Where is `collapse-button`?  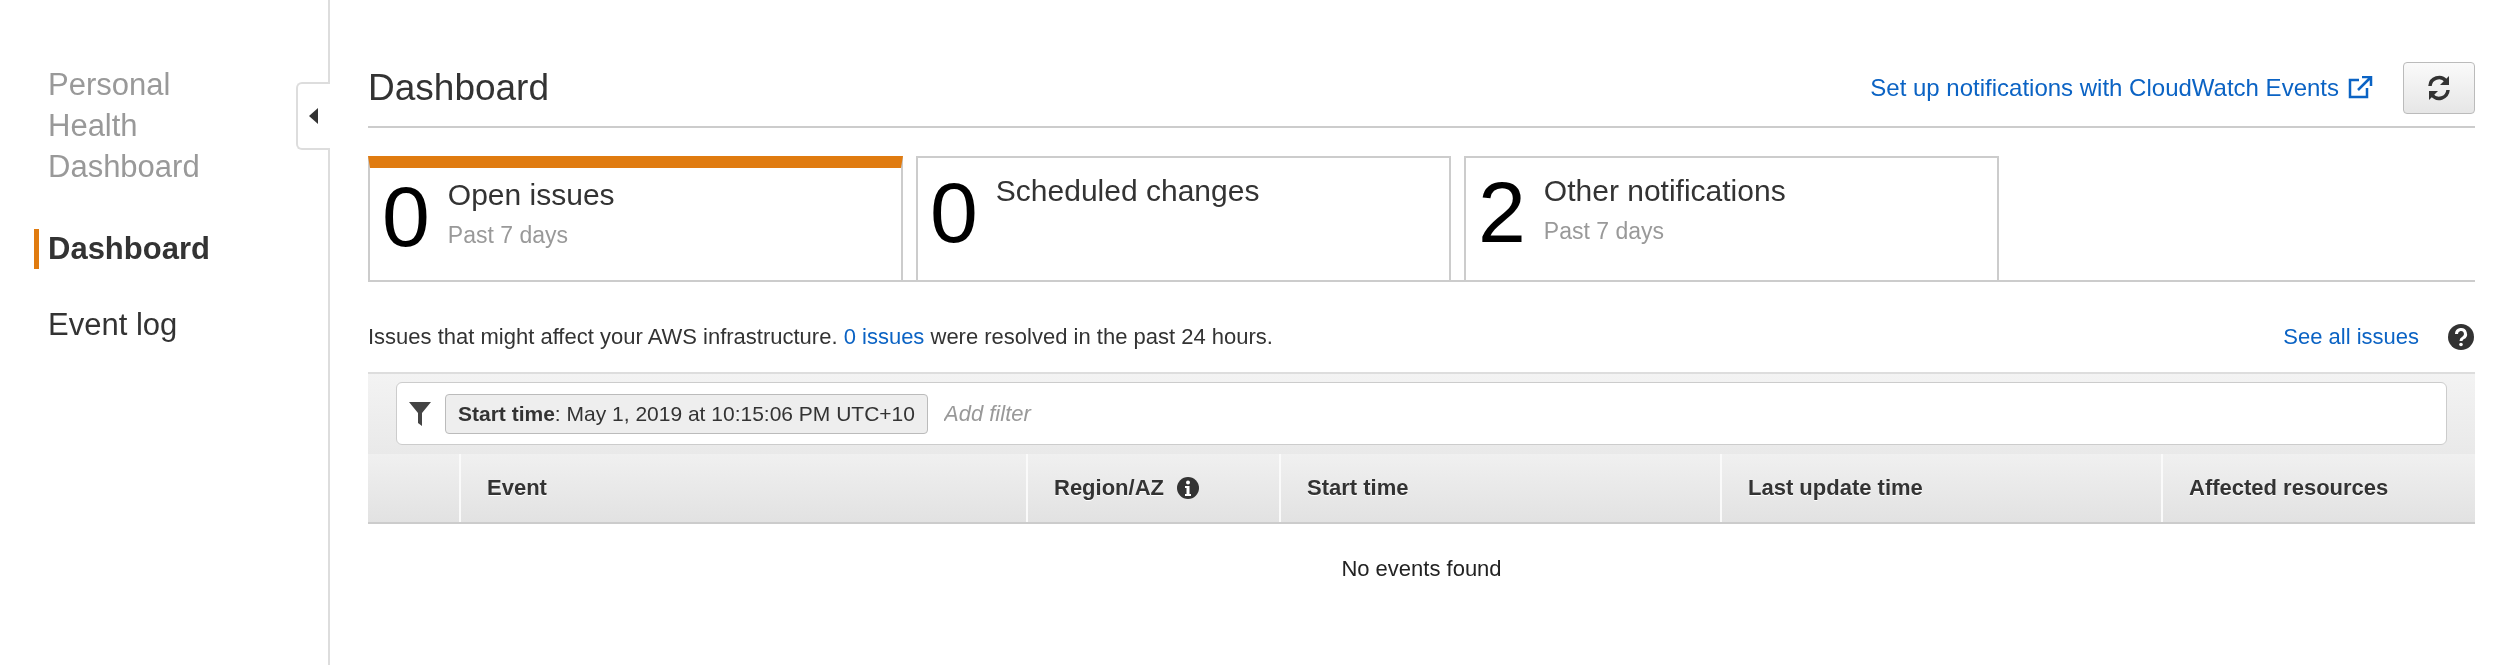 collapse-button is located at coordinates (313, 116).